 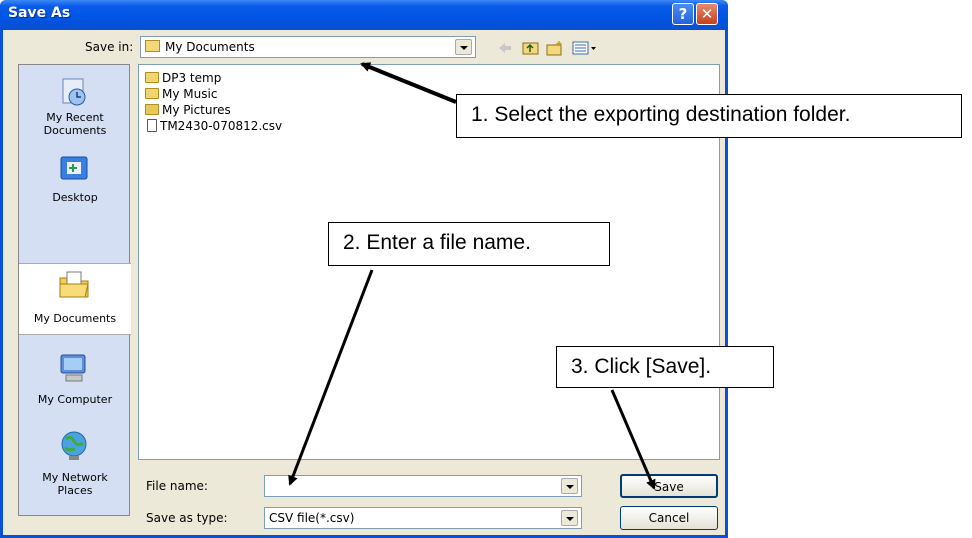 What do you see at coordinates (469, 244) in the screenshot?
I see `callout-enter-filename: 2. Enter a file name.` at bounding box center [469, 244].